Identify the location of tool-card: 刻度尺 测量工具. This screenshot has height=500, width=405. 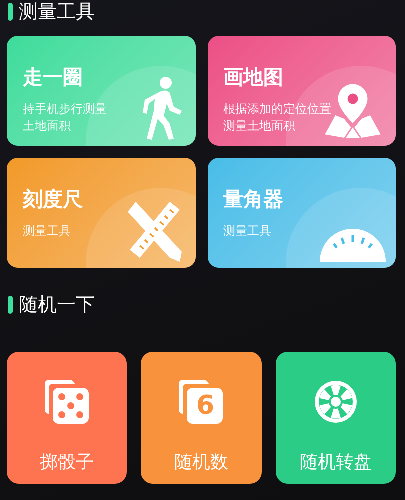
(101, 213).